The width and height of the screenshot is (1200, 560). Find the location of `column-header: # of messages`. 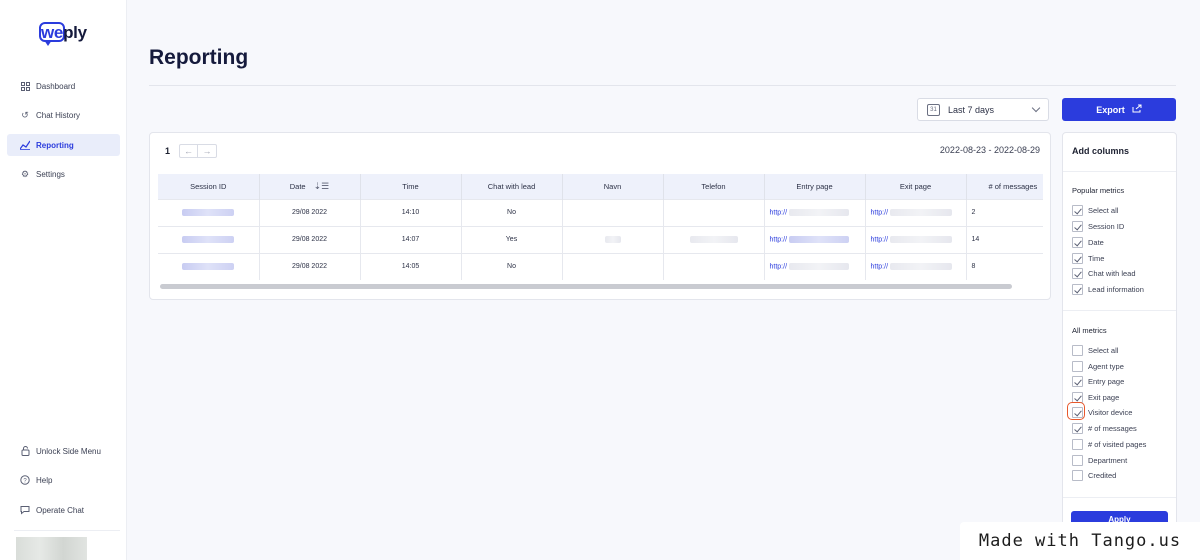

column-header: # of messages is located at coordinates (1004, 186).